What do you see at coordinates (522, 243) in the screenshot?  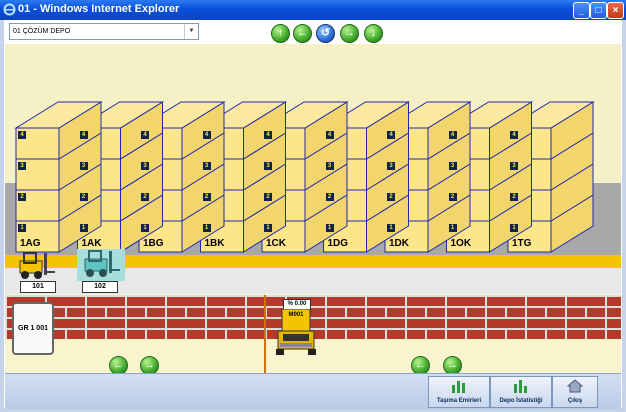 I see `rack-label: 1TG` at bounding box center [522, 243].